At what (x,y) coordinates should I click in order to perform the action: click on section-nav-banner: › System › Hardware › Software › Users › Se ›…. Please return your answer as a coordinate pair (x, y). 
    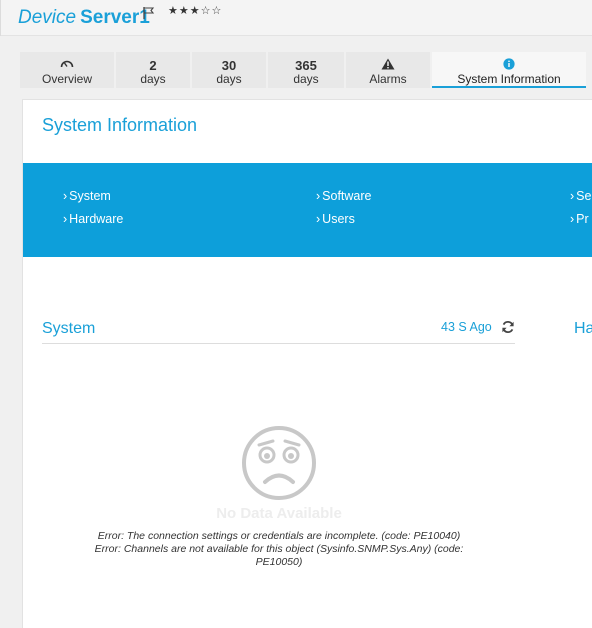
    Looking at the image, I should click on (307, 210).